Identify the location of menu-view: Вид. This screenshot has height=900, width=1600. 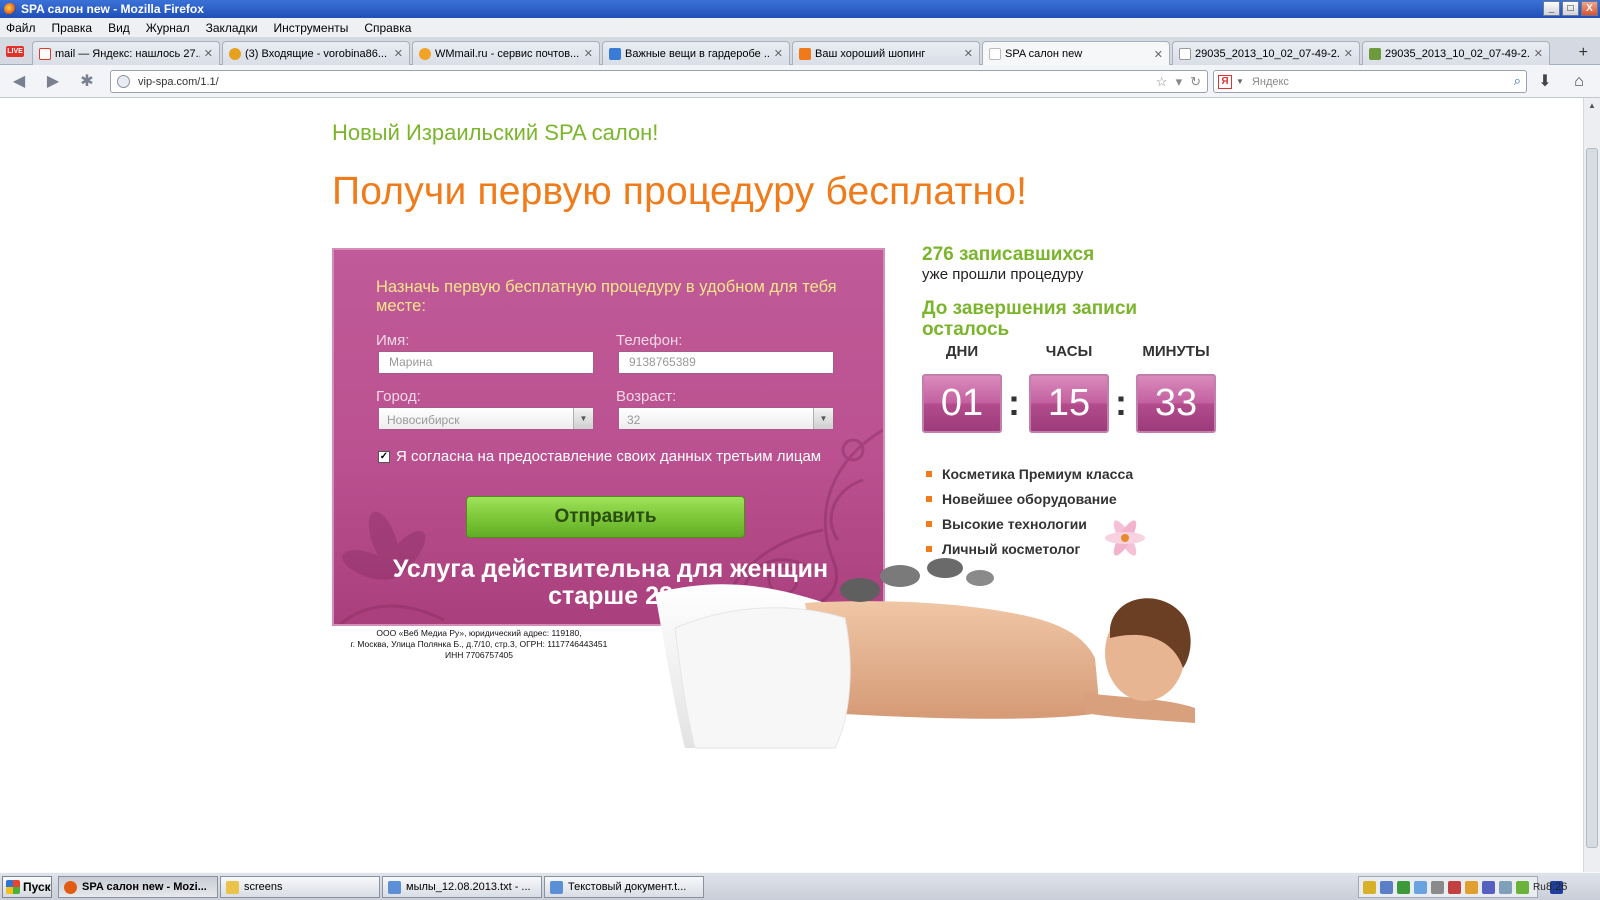
(119, 28).